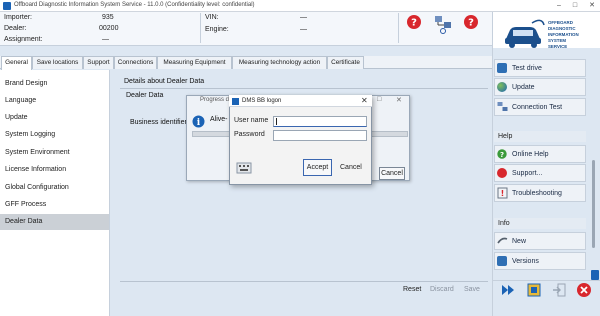 The height and width of the screenshot is (316, 600). Describe the element at coordinates (54, 118) in the screenshot. I see `nav-item-update: Update` at that location.